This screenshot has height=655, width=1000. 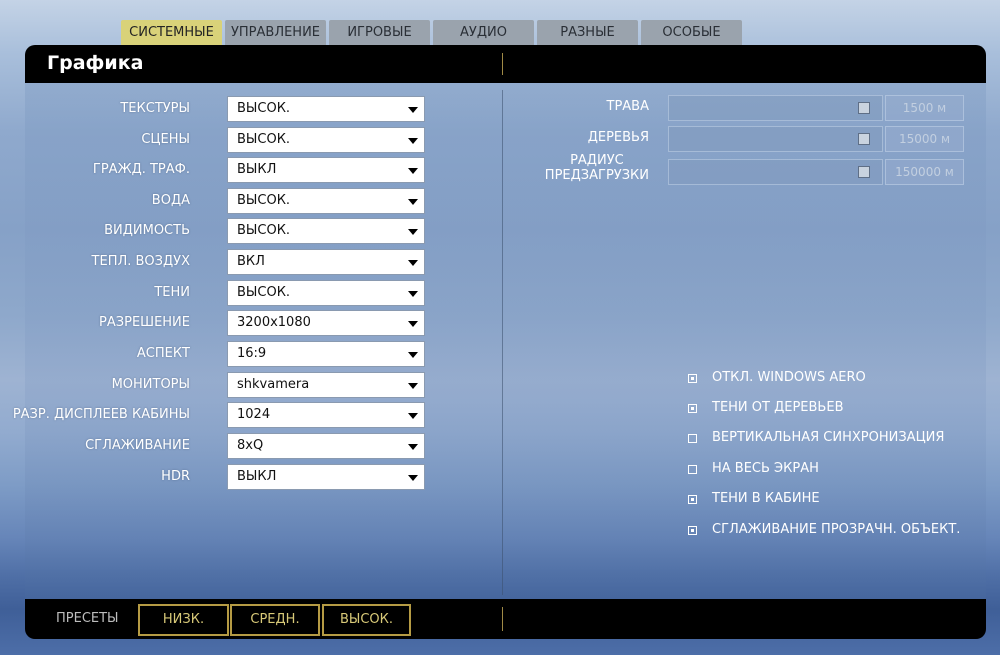 What do you see at coordinates (505, 619) in the screenshot?
I see `panel-footer: ПРЕСЕТЫ НИЗК. СРЕДН. ВЫСОК.` at bounding box center [505, 619].